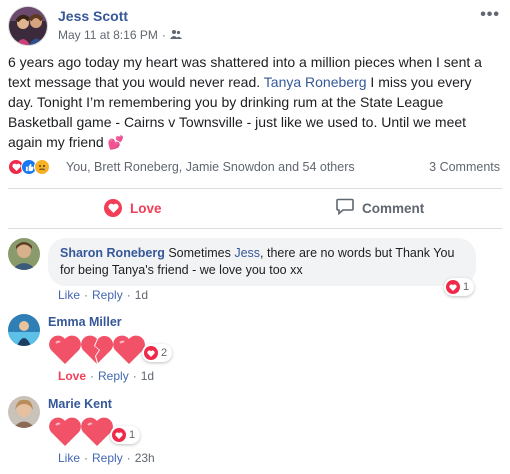  Describe the element at coordinates (199, 253) in the screenshot. I see `comment-text-part-1: Sometimes` at that location.